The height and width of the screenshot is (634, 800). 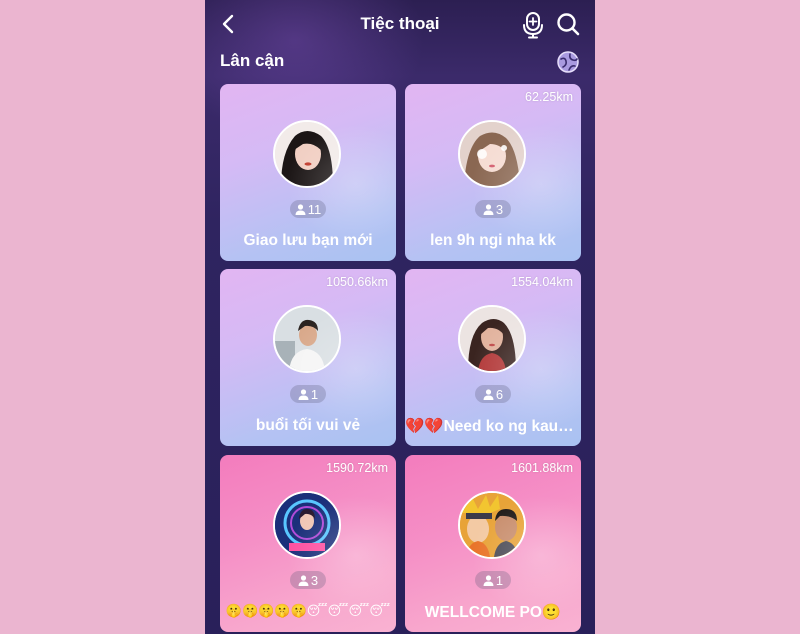 I want to click on member-count: 6, so click(x=499, y=394).